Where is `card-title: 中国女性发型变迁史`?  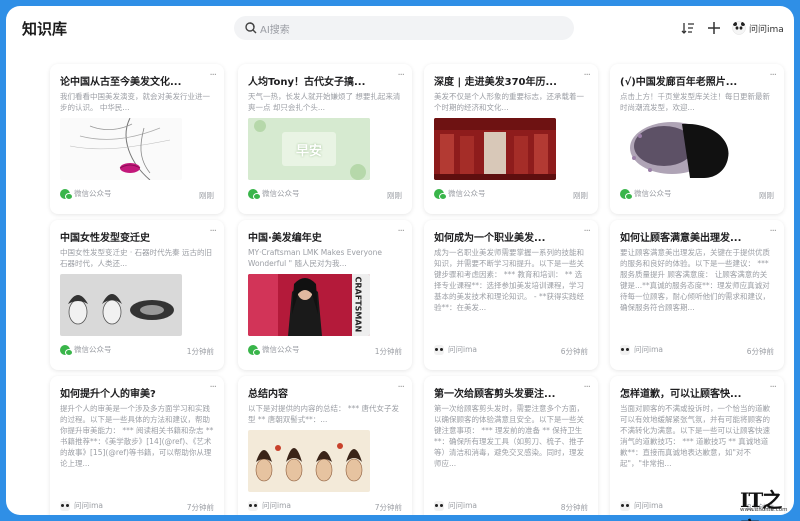 card-title: 中国女性发型变迁史 is located at coordinates (105, 238).